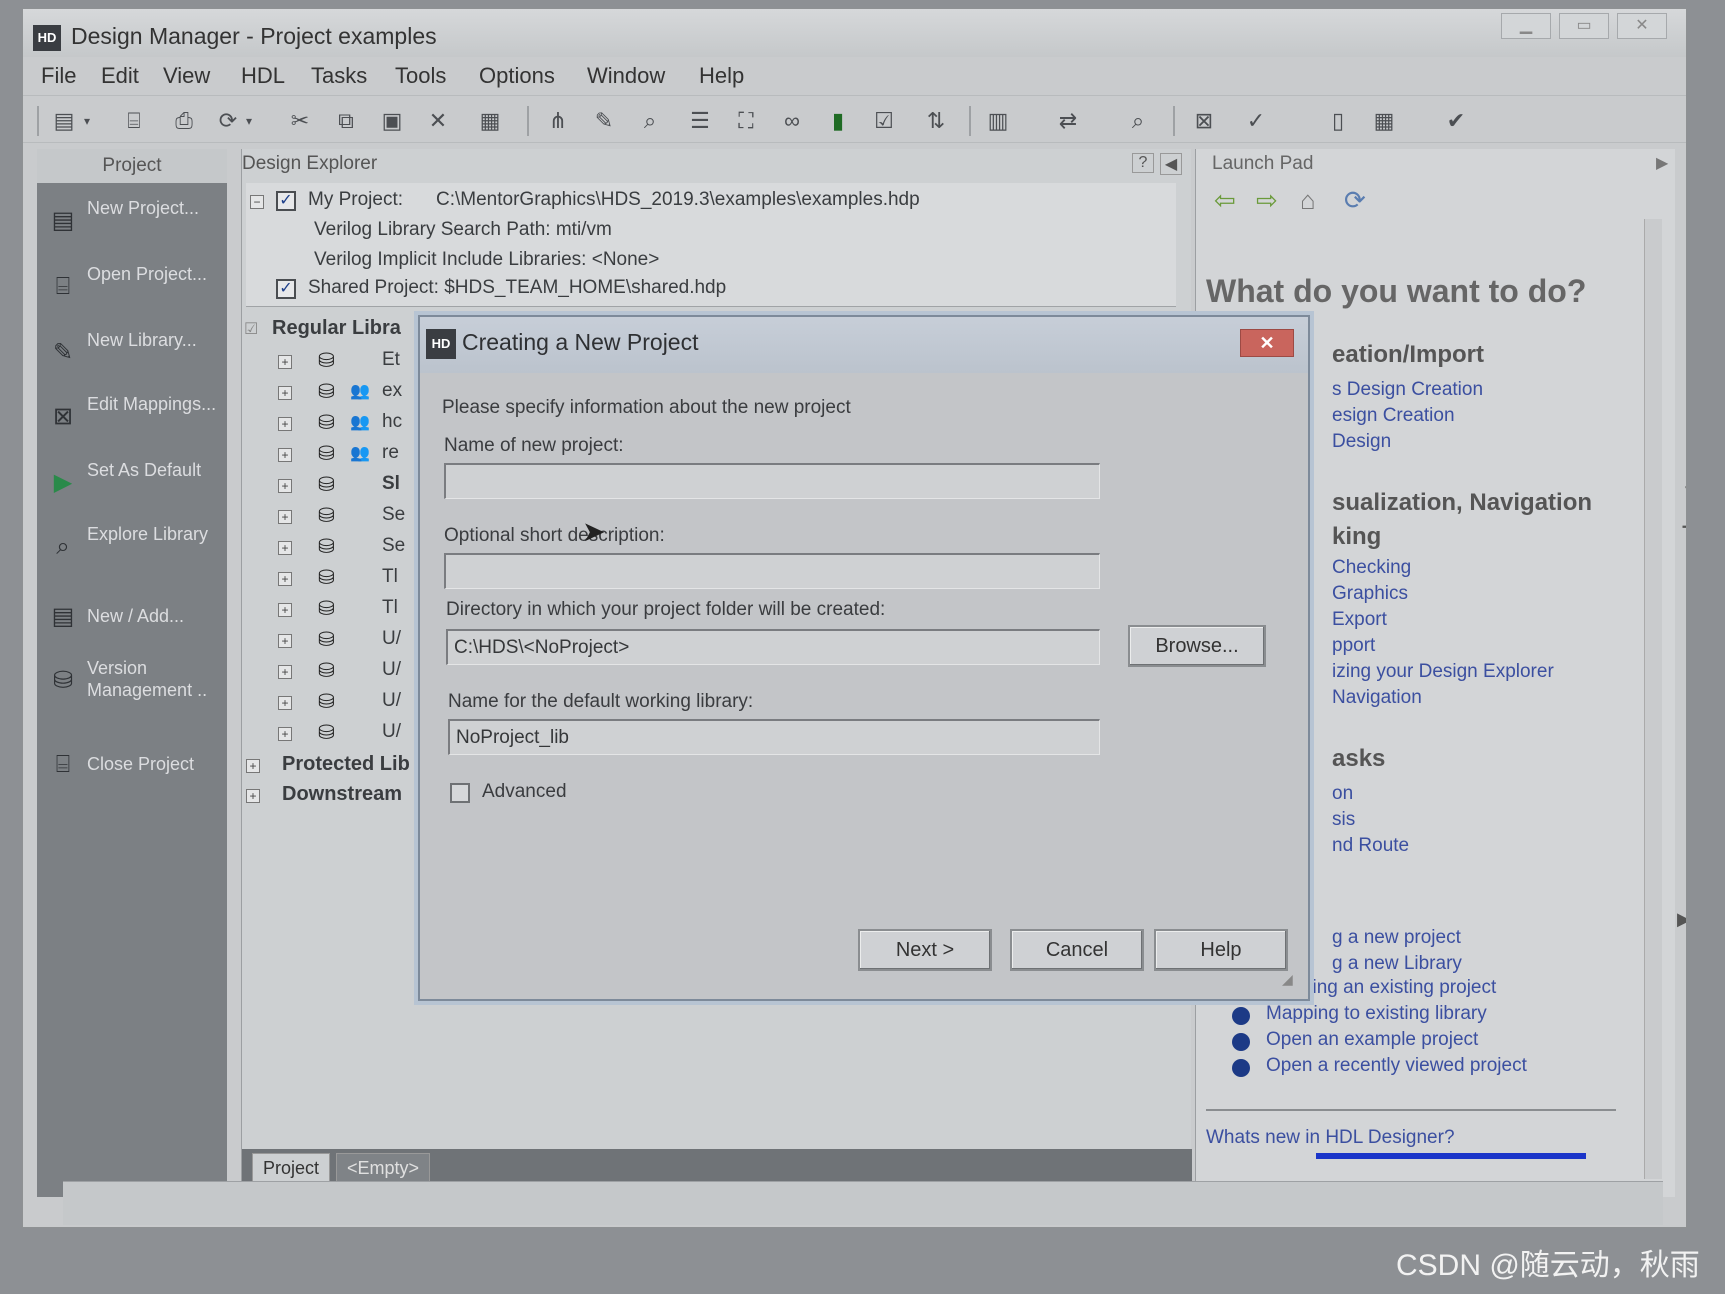 The width and height of the screenshot is (1725, 1294). What do you see at coordinates (1077, 950) in the screenshot?
I see `cancel-button: Cancel` at bounding box center [1077, 950].